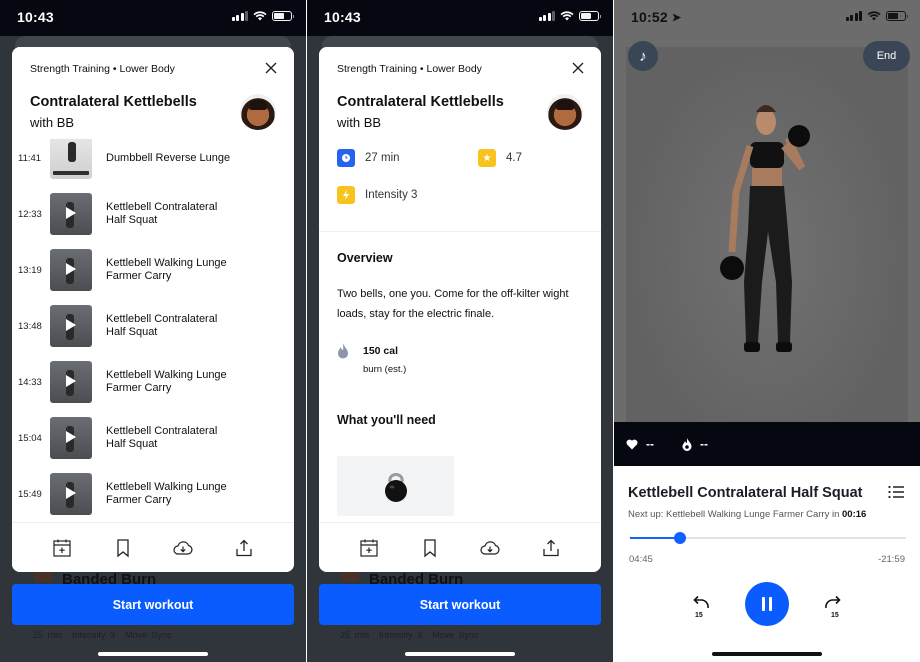 The width and height of the screenshot is (920, 662). Describe the element at coordinates (365, 258) in the screenshot. I see `overview-heading: Overview` at that location.